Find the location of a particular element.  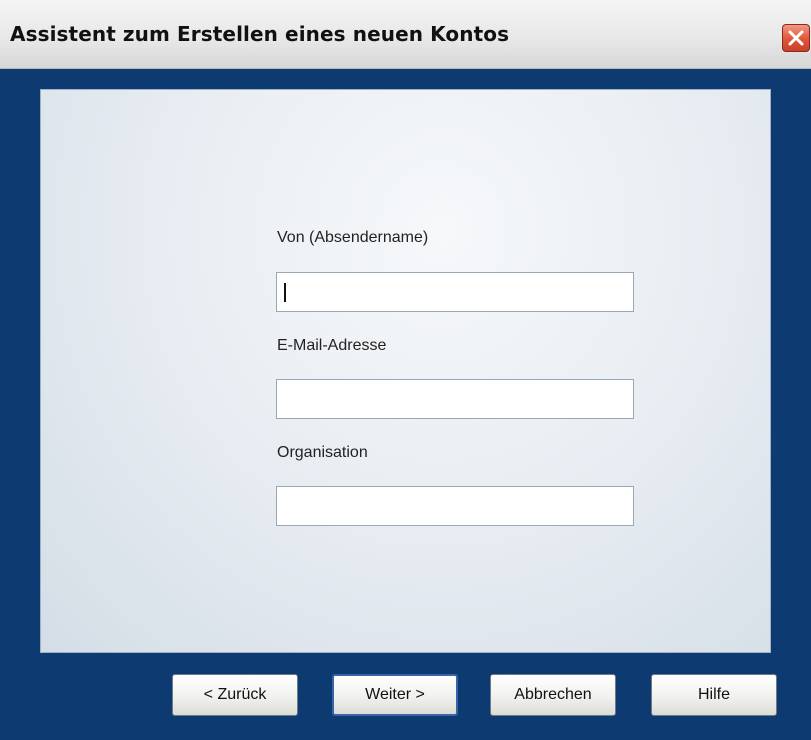

next-button: Weiter > is located at coordinates (395, 695).